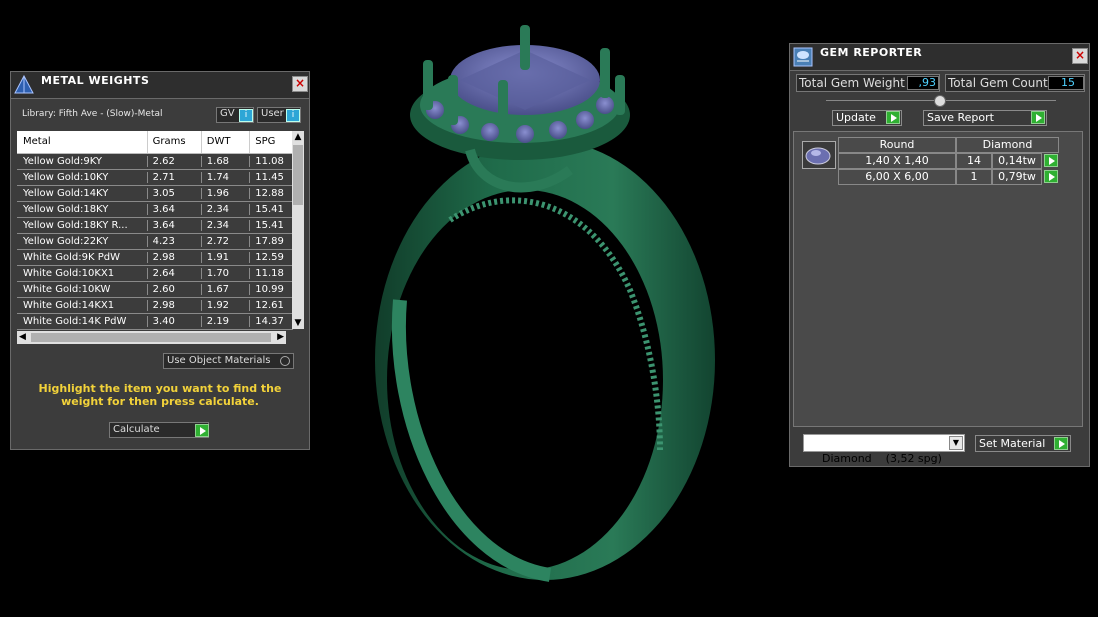 The height and width of the screenshot is (617, 1098). I want to click on scroll-down-icon: ▼, so click(298, 323).